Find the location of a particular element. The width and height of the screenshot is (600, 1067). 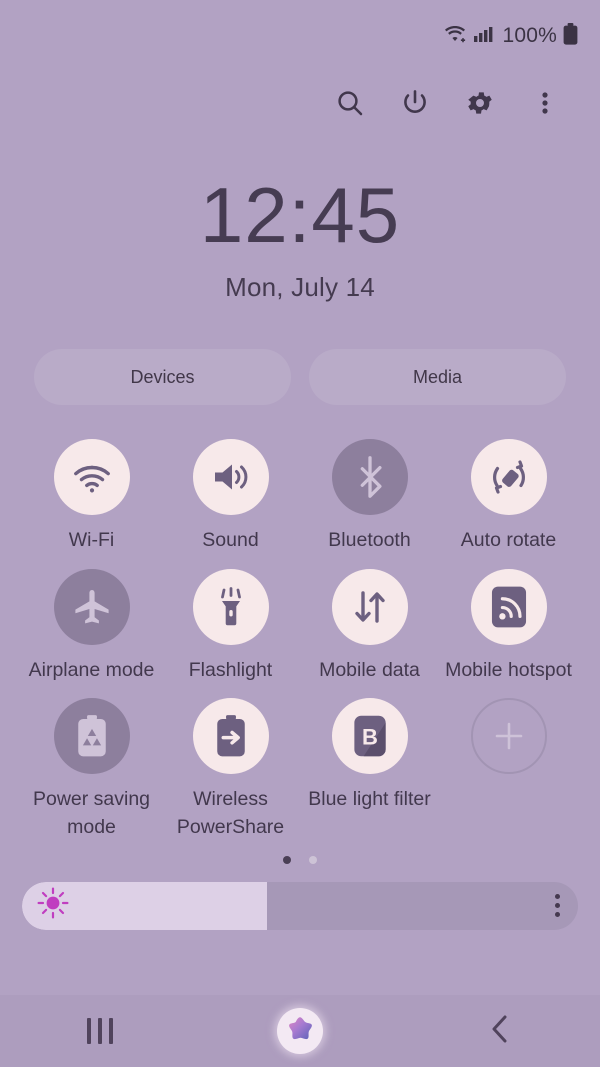

wifi-icon is located at coordinates (91, 477).